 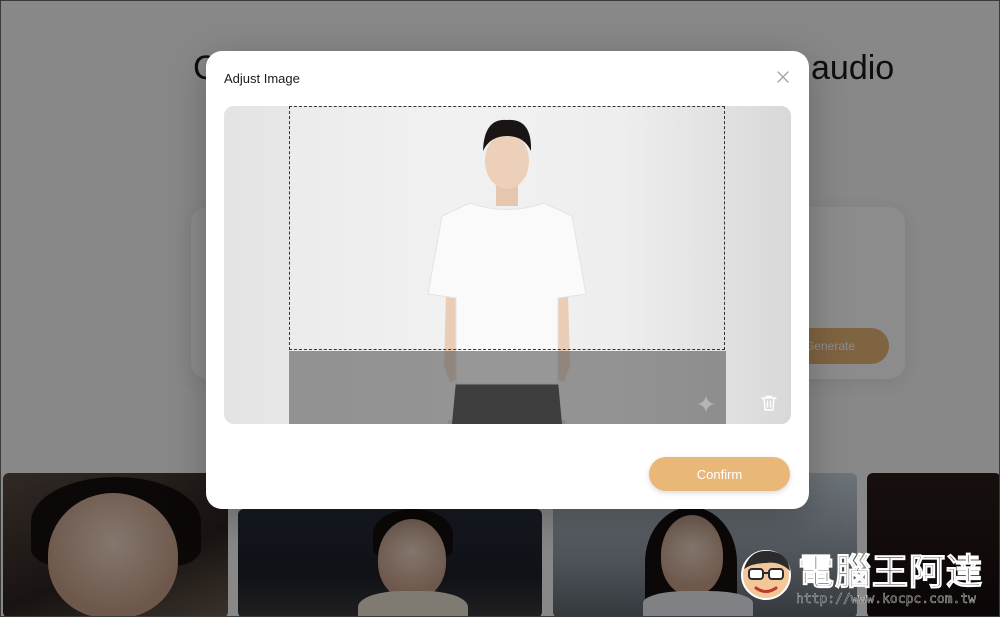 What do you see at coordinates (766, 575) in the screenshot?
I see `mascot-icon` at bounding box center [766, 575].